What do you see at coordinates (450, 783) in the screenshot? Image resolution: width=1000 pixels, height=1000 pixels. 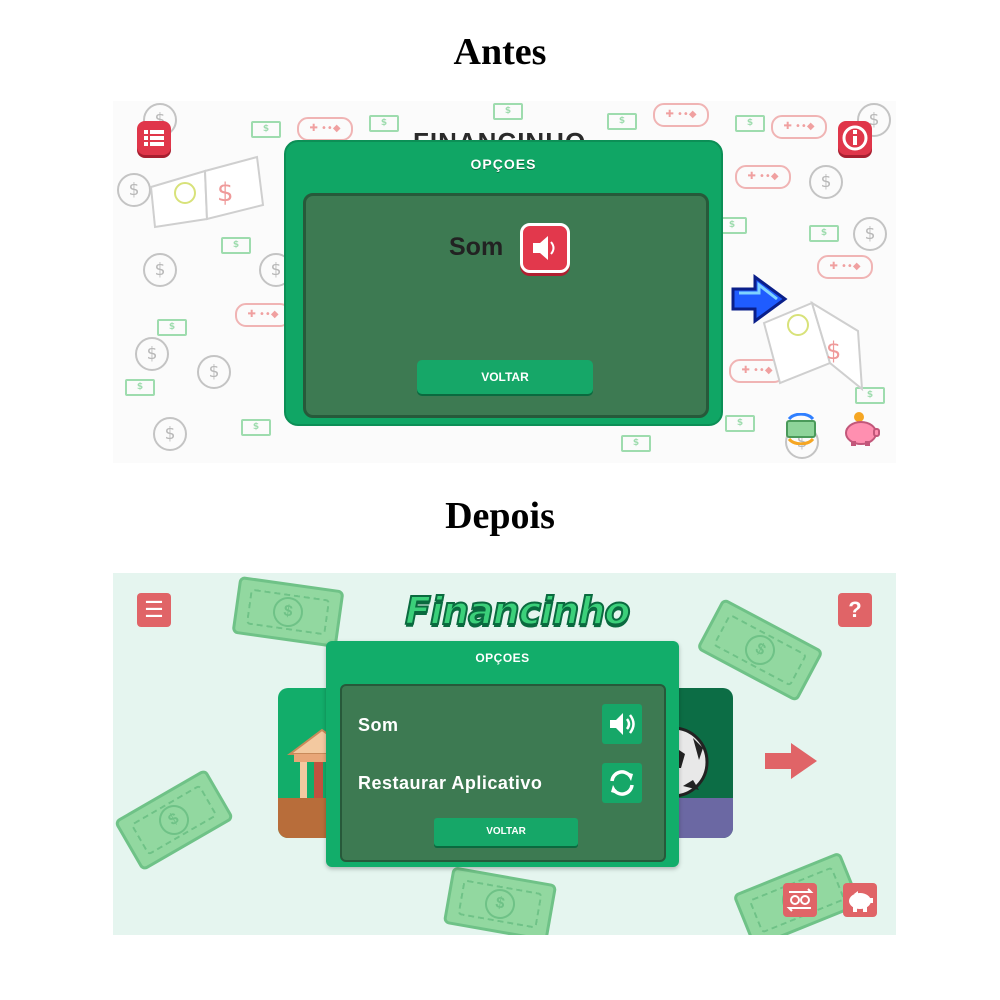 I see `restore-app-label: Restaurar Aplicativo` at bounding box center [450, 783].